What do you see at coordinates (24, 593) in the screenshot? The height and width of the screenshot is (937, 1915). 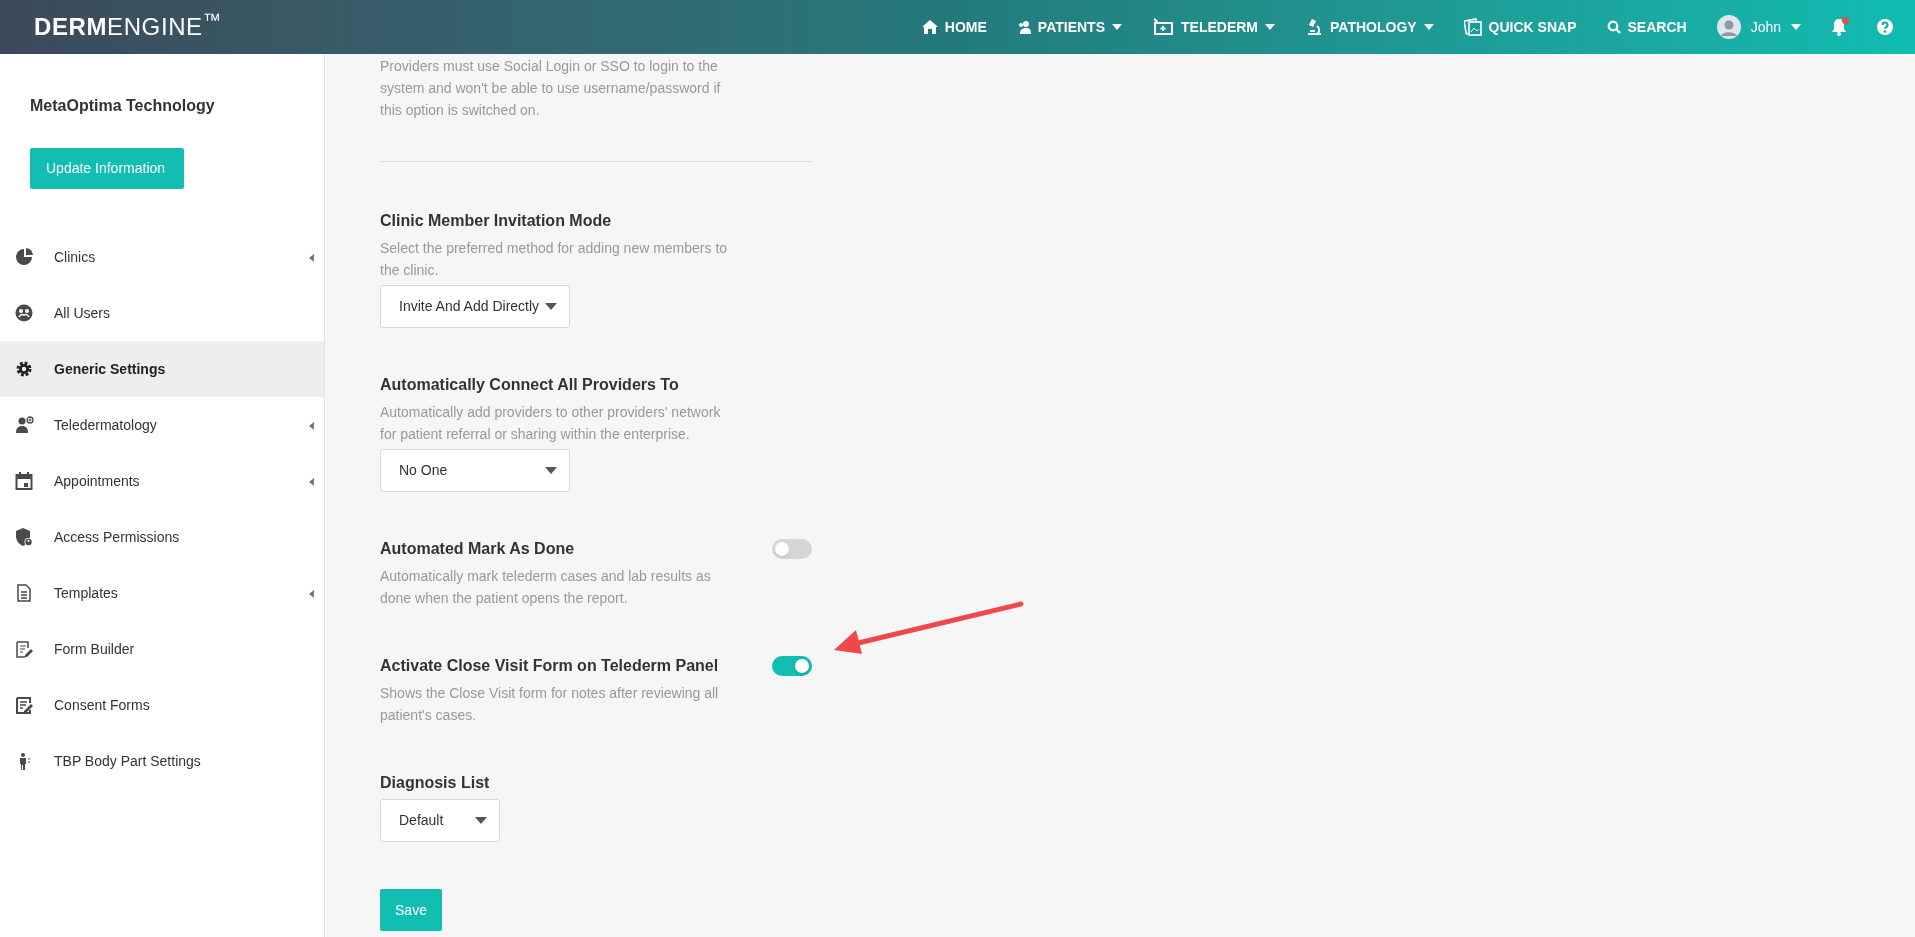 I see `document-list-icon` at bounding box center [24, 593].